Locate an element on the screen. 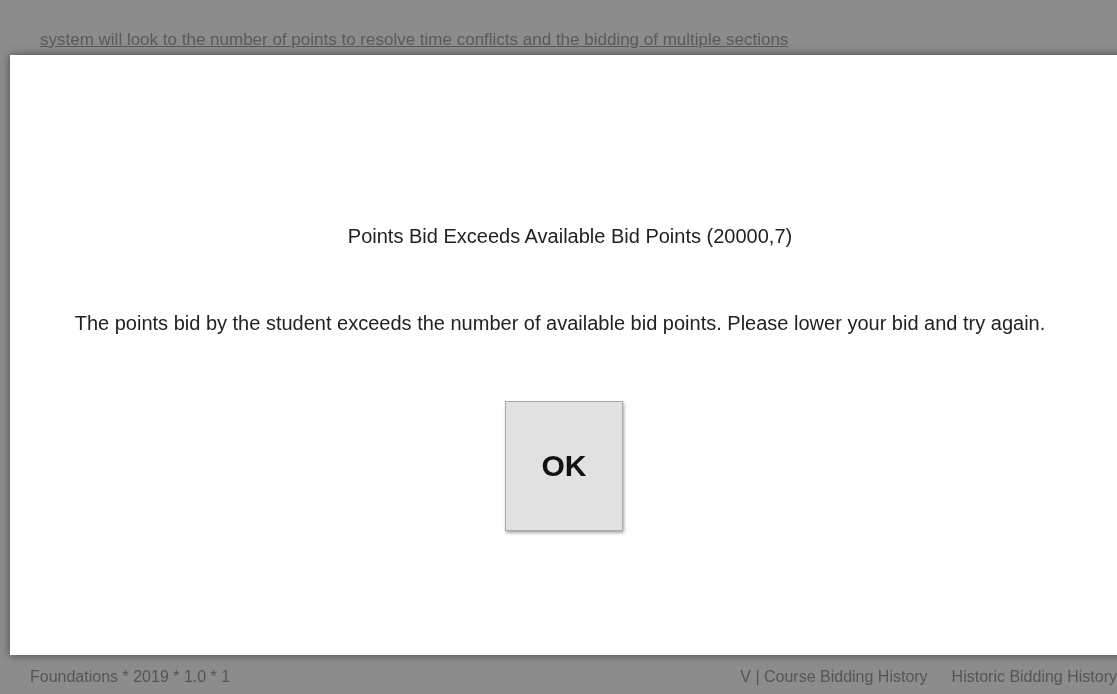  ok-button: OK is located at coordinates (564, 466).